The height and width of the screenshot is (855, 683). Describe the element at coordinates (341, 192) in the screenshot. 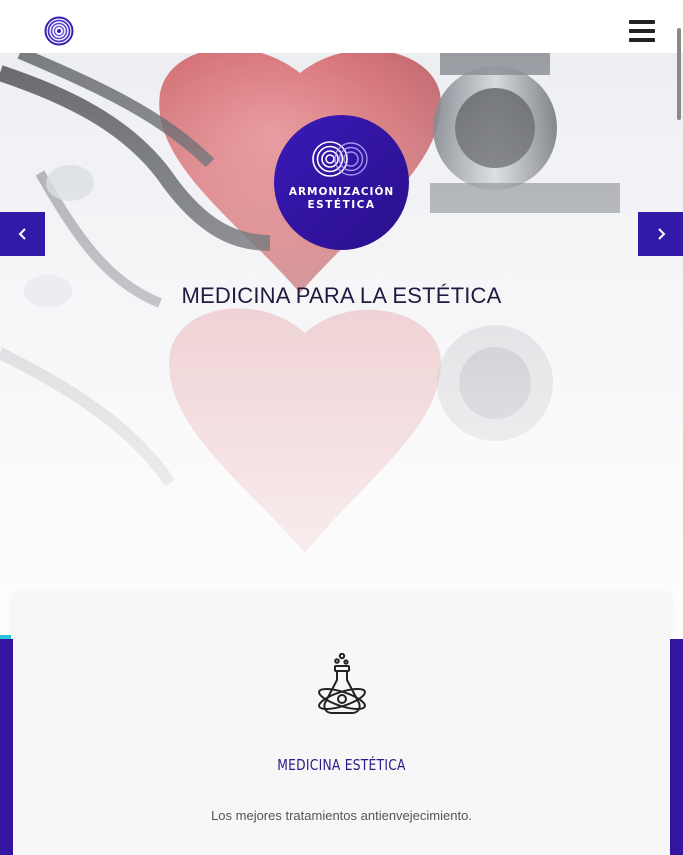

I see `badge-line1: ARMONIZACIÓN` at that location.